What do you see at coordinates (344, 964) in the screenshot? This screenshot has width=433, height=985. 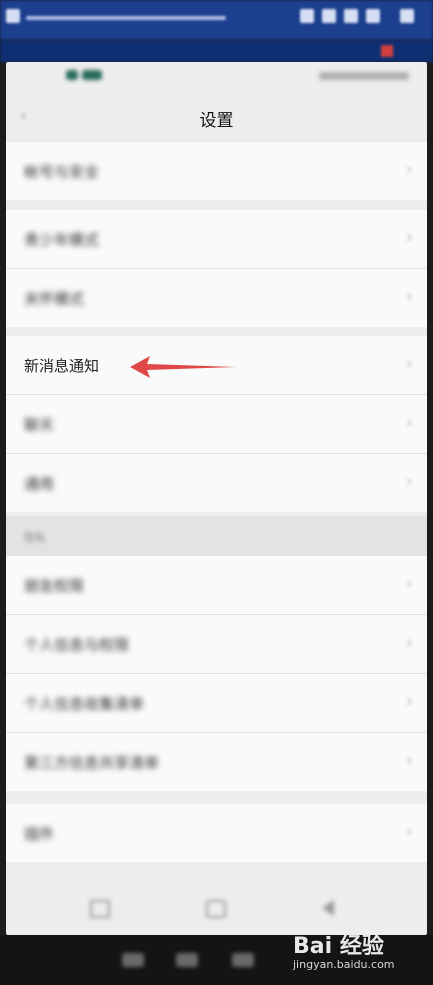 I see `watermark-url: jingyan.baidu.com` at bounding box center [344, 964].